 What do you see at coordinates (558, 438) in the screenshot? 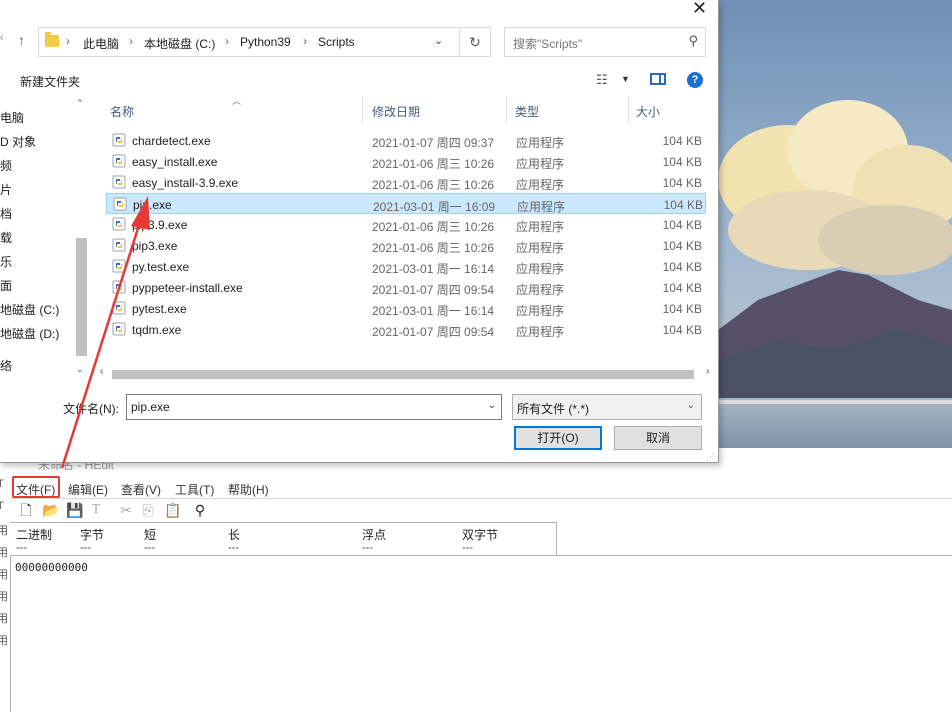
I see `open-button: 打开(O)` at bounding box center [558, 438].